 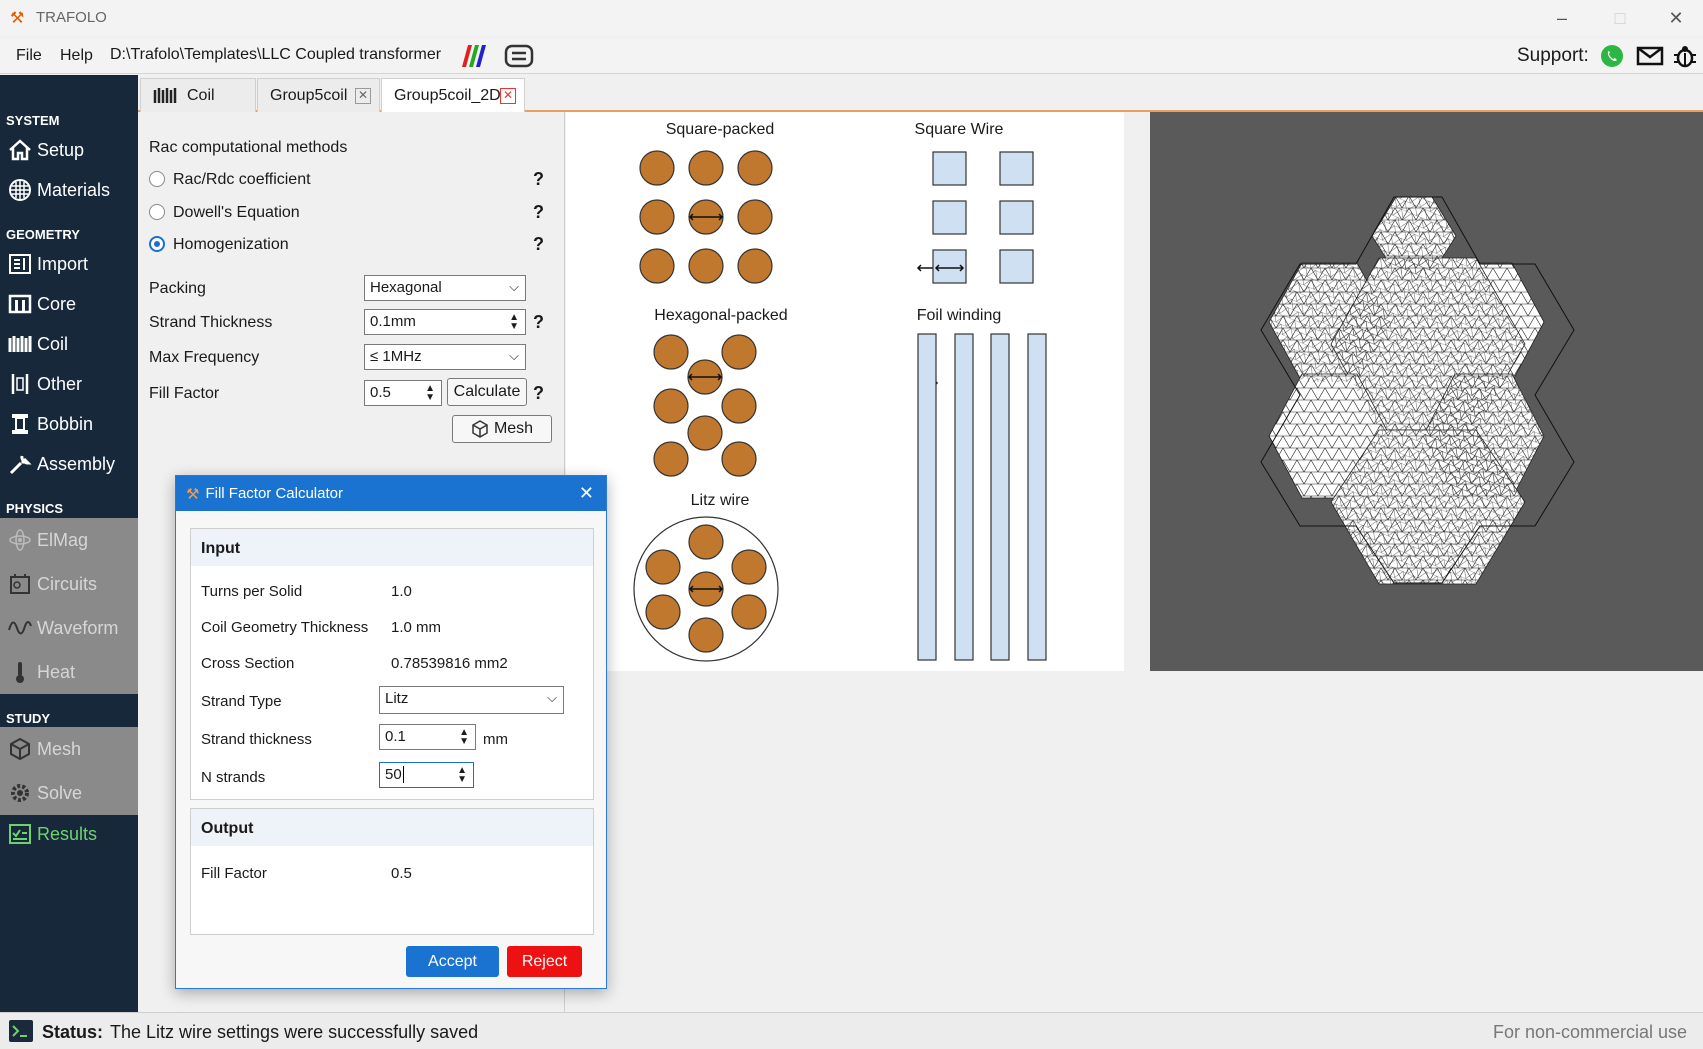 I want to click on sidebar-label: Other, so click(x=60, y=383).